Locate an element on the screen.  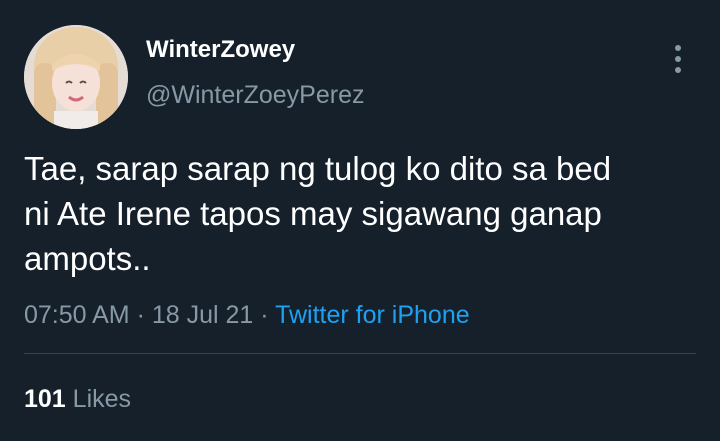
tweet-source-link: Twitter for iPhone is located at coordinates (372, 315).